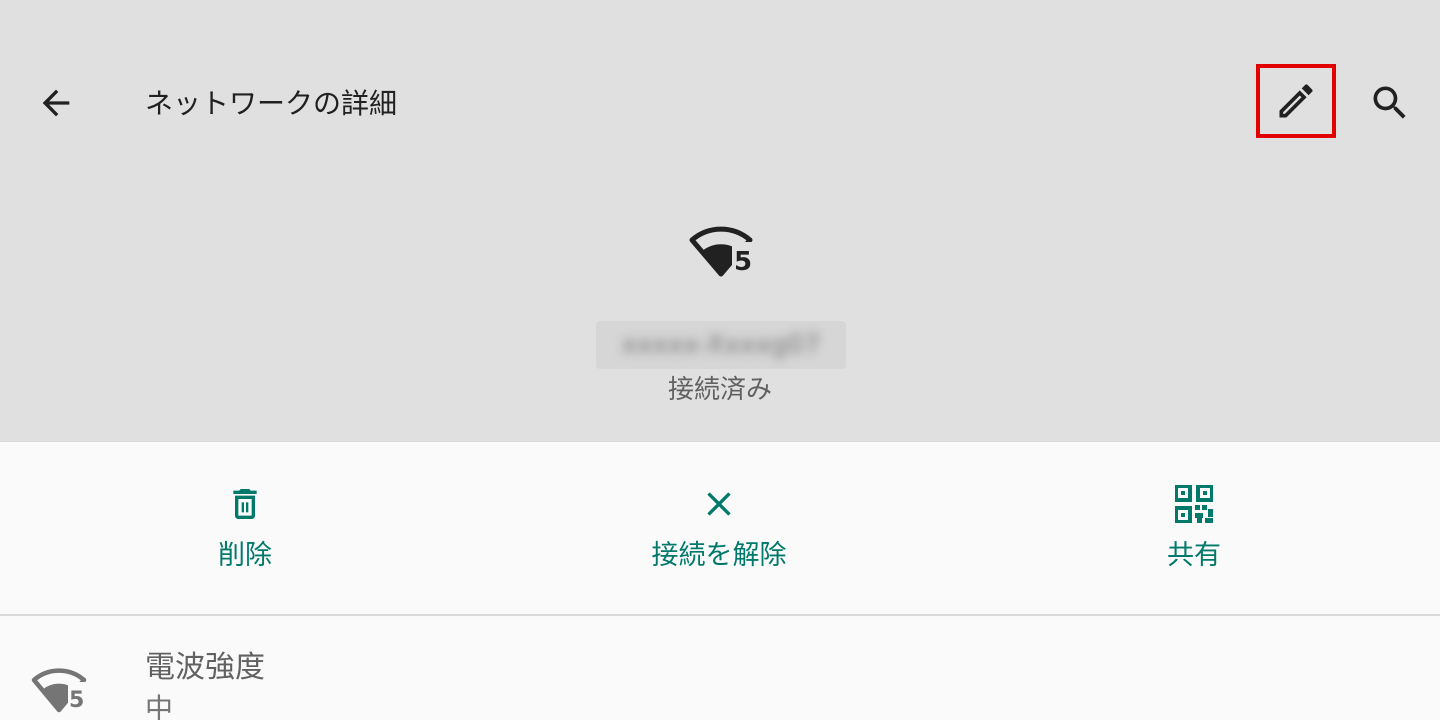 This screenshot has height=720, width=1440. I want to click on signal-strength-row: 5 電波強度 中, so click(720, 668).